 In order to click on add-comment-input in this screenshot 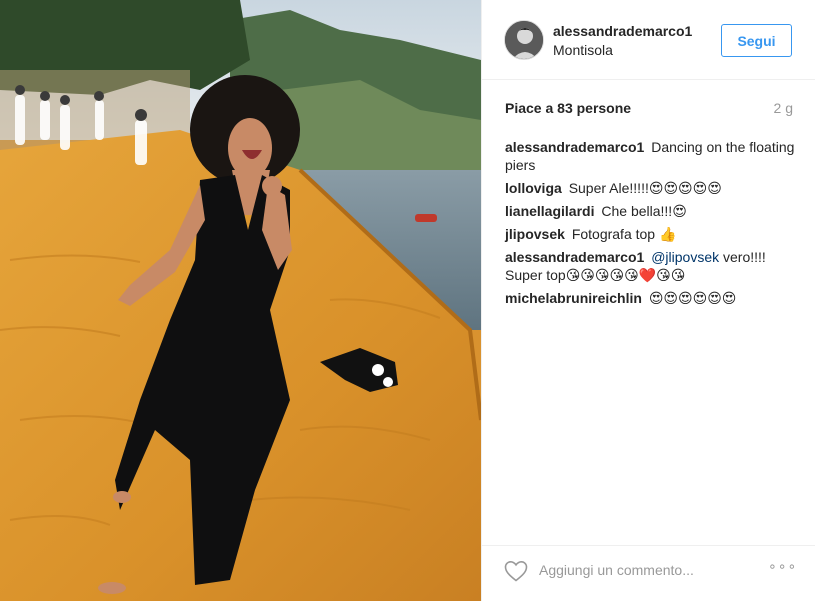, I will do `click(639, 570)`.